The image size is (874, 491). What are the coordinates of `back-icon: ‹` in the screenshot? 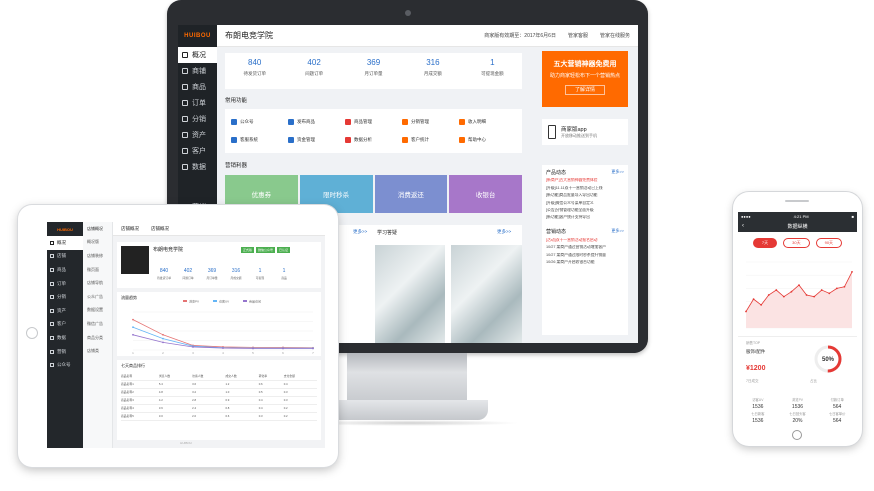 It's located at (743, 226).